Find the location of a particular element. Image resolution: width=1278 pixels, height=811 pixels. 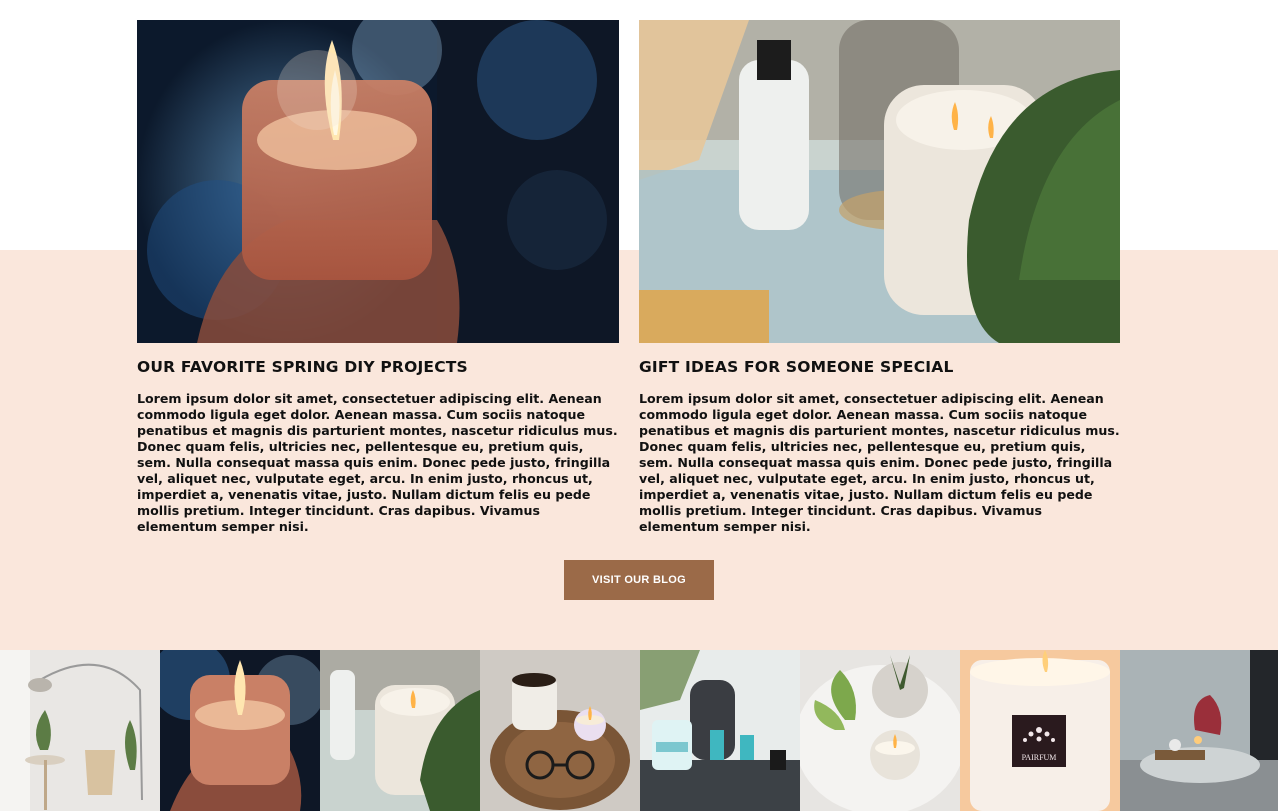

gallery-thumb-candles-table is located at coordinates (400, 730).